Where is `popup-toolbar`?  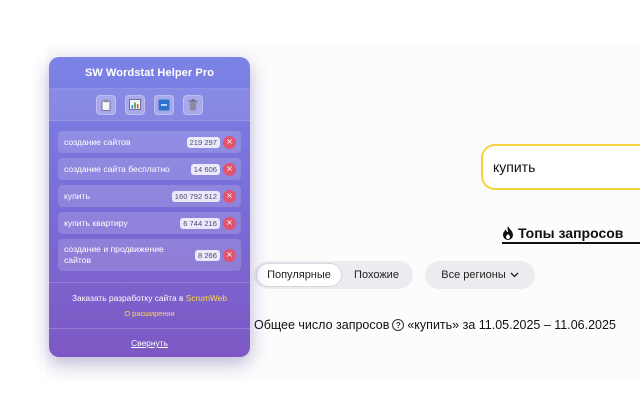
popup-toolbar is located at coordinates (149, 105).